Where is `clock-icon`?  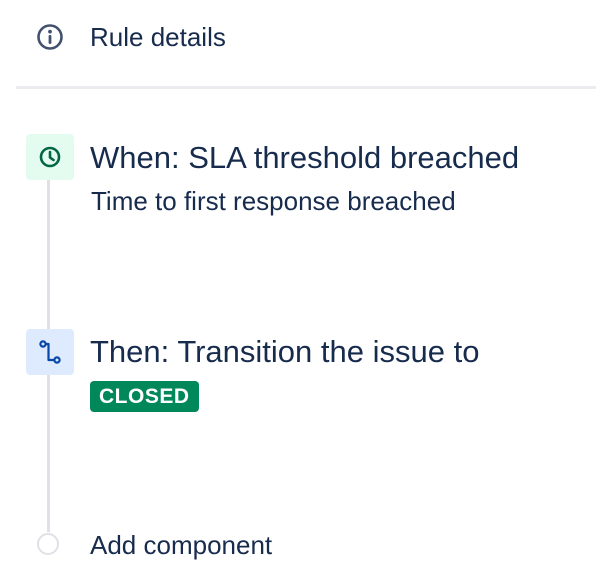
clock-icon is located at coordinates (50, 157).